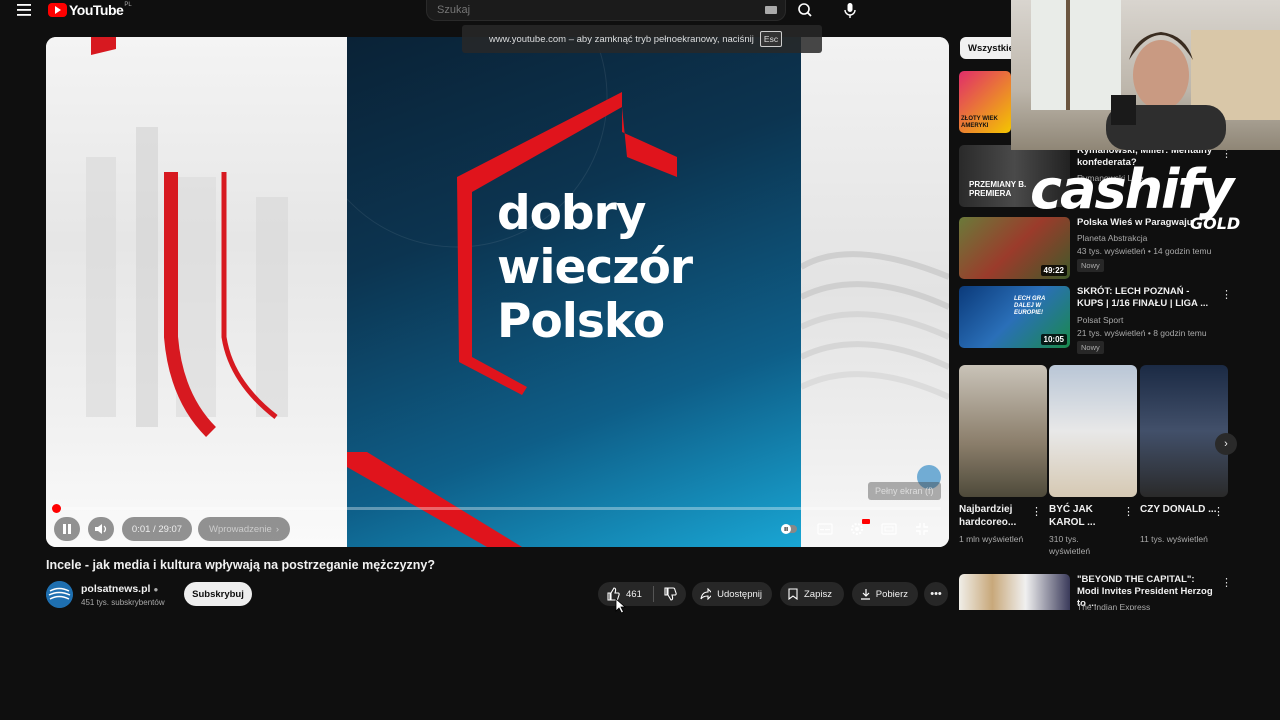  What do you see at coordinates (866, 521) in the screenshot?
I see `hd-badge-icon` at bounding box center [866, 521].